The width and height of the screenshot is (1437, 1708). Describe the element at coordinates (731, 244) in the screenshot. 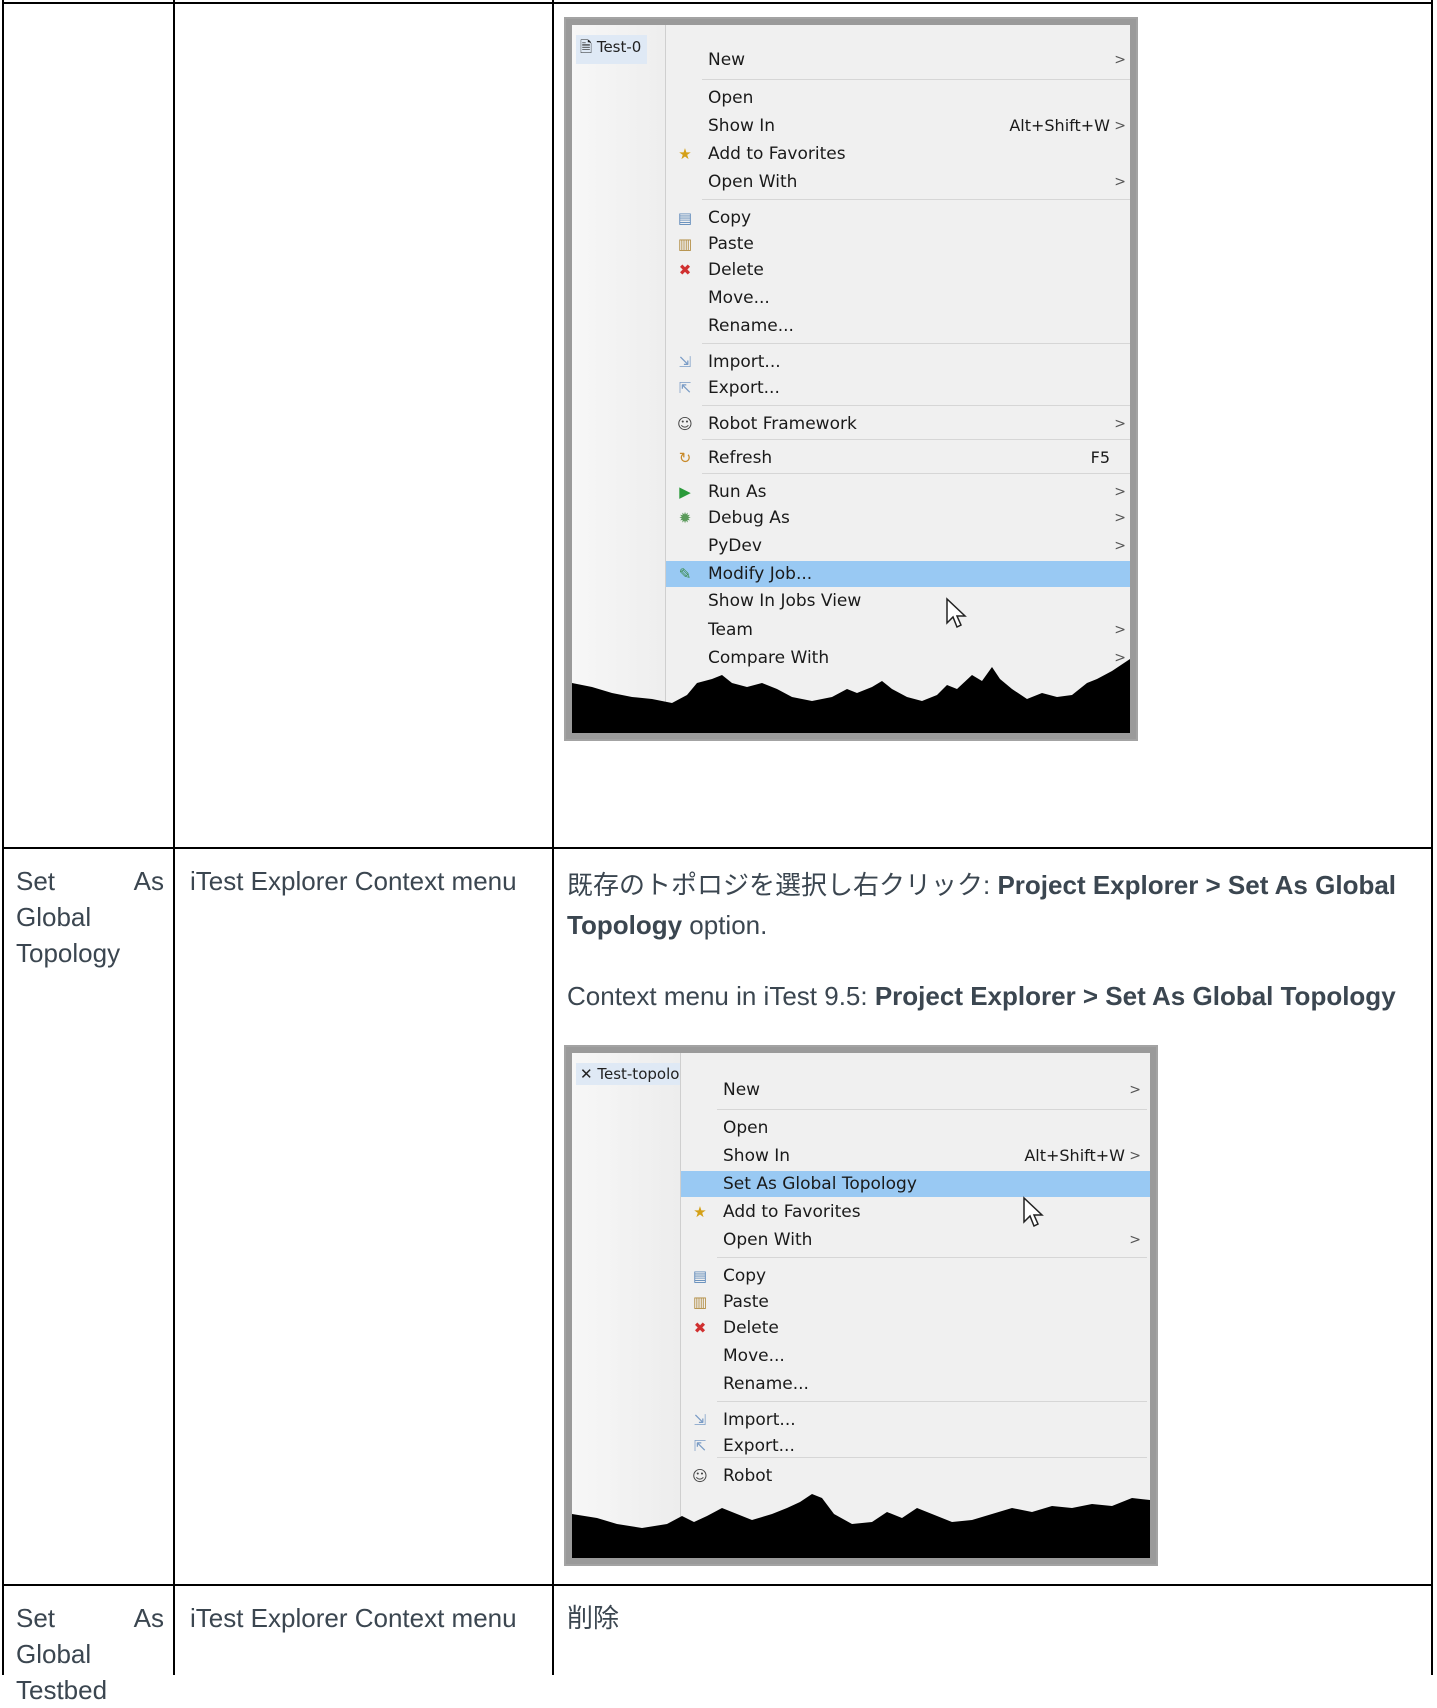

I see `menu-item-label: Paste` at that location.